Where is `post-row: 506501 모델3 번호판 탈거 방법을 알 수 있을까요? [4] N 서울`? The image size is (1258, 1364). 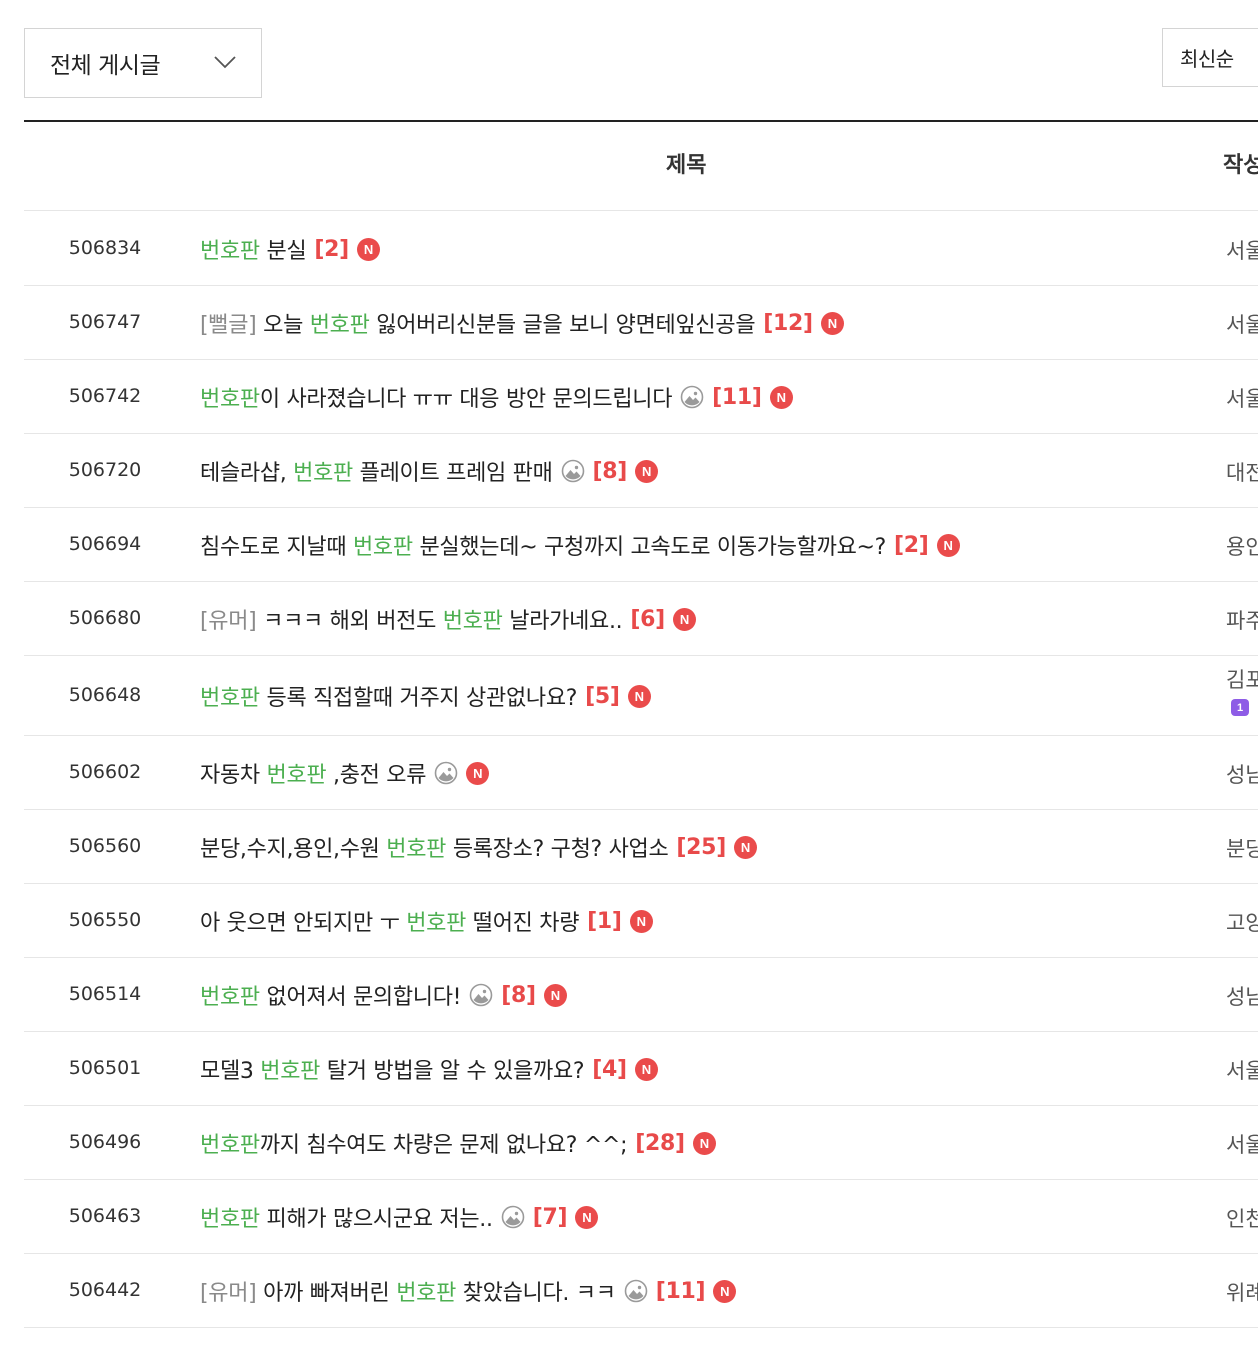 post-row: 506501 모델3 번호판 탈거 방법을 알 수 있을까요? [4] N 서울 is located at coordinates (641, 1069).